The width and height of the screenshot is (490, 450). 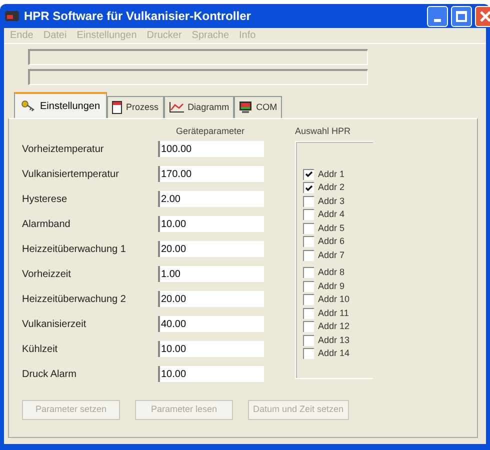 What do you see at coordinates (334, 299) in the screenshot?
I see `checkbox-label: Addr 10` at bounding box center [334, 299].